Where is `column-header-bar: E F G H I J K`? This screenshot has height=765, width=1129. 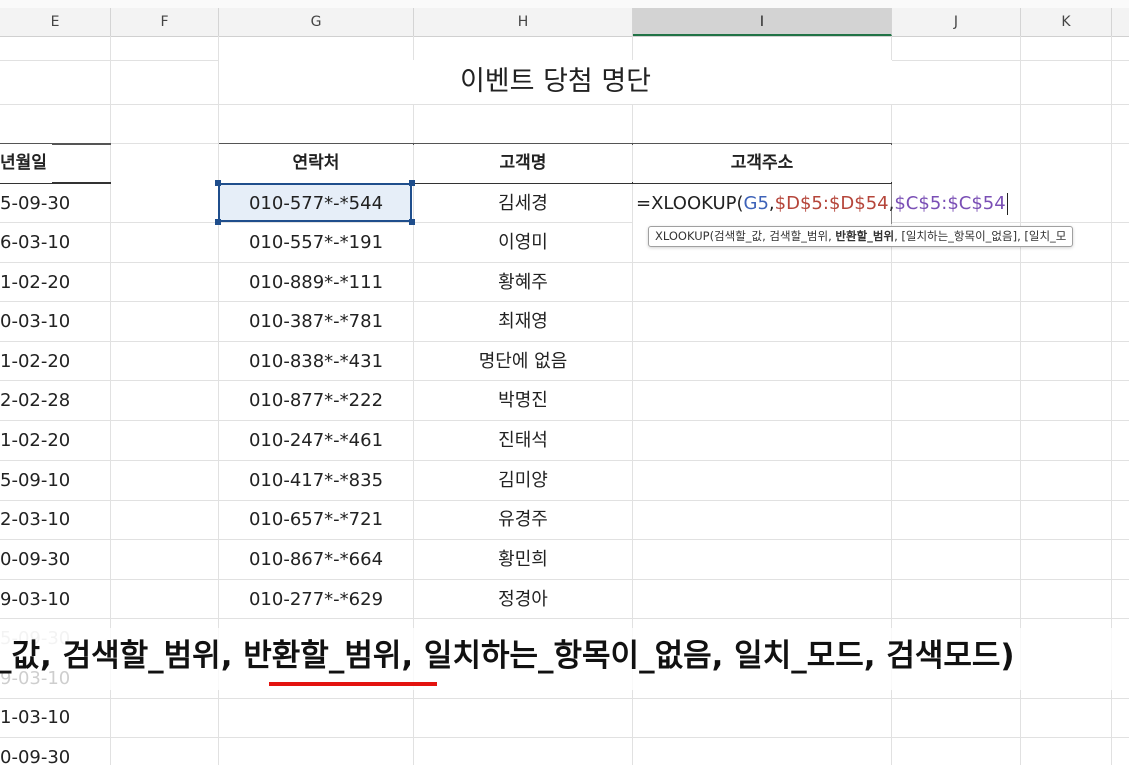 column-header-bar: E F G H I J K is located at coordinates (564, 22).